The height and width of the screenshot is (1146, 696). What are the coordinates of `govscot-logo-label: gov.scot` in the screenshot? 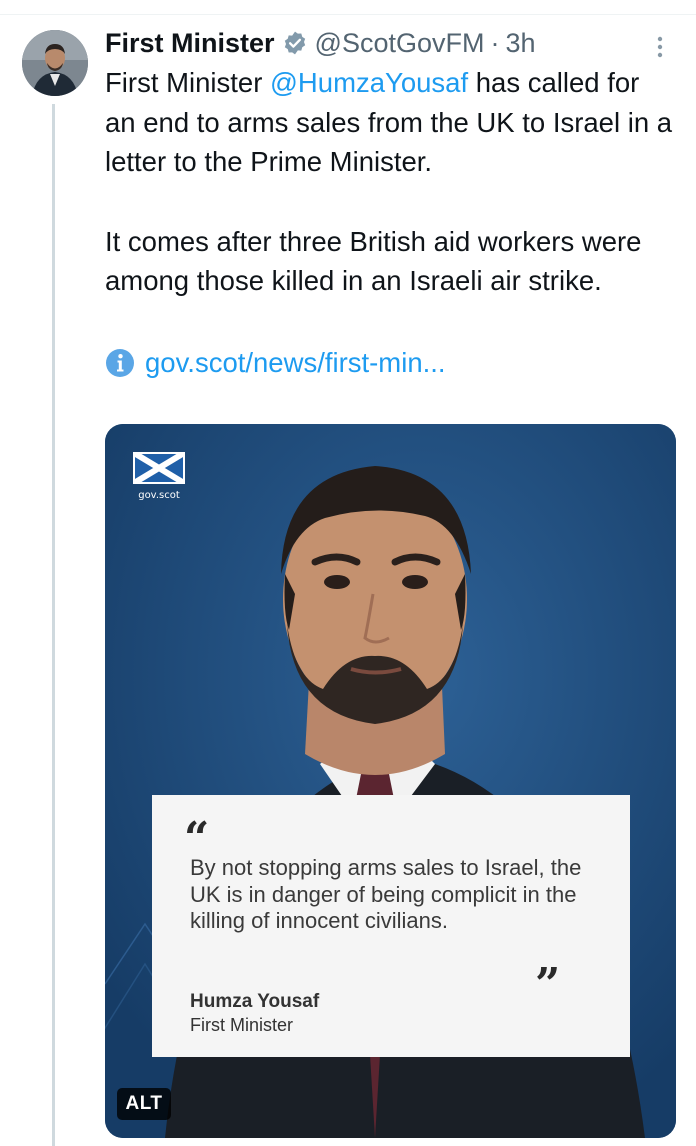 It's located at (159, 495).